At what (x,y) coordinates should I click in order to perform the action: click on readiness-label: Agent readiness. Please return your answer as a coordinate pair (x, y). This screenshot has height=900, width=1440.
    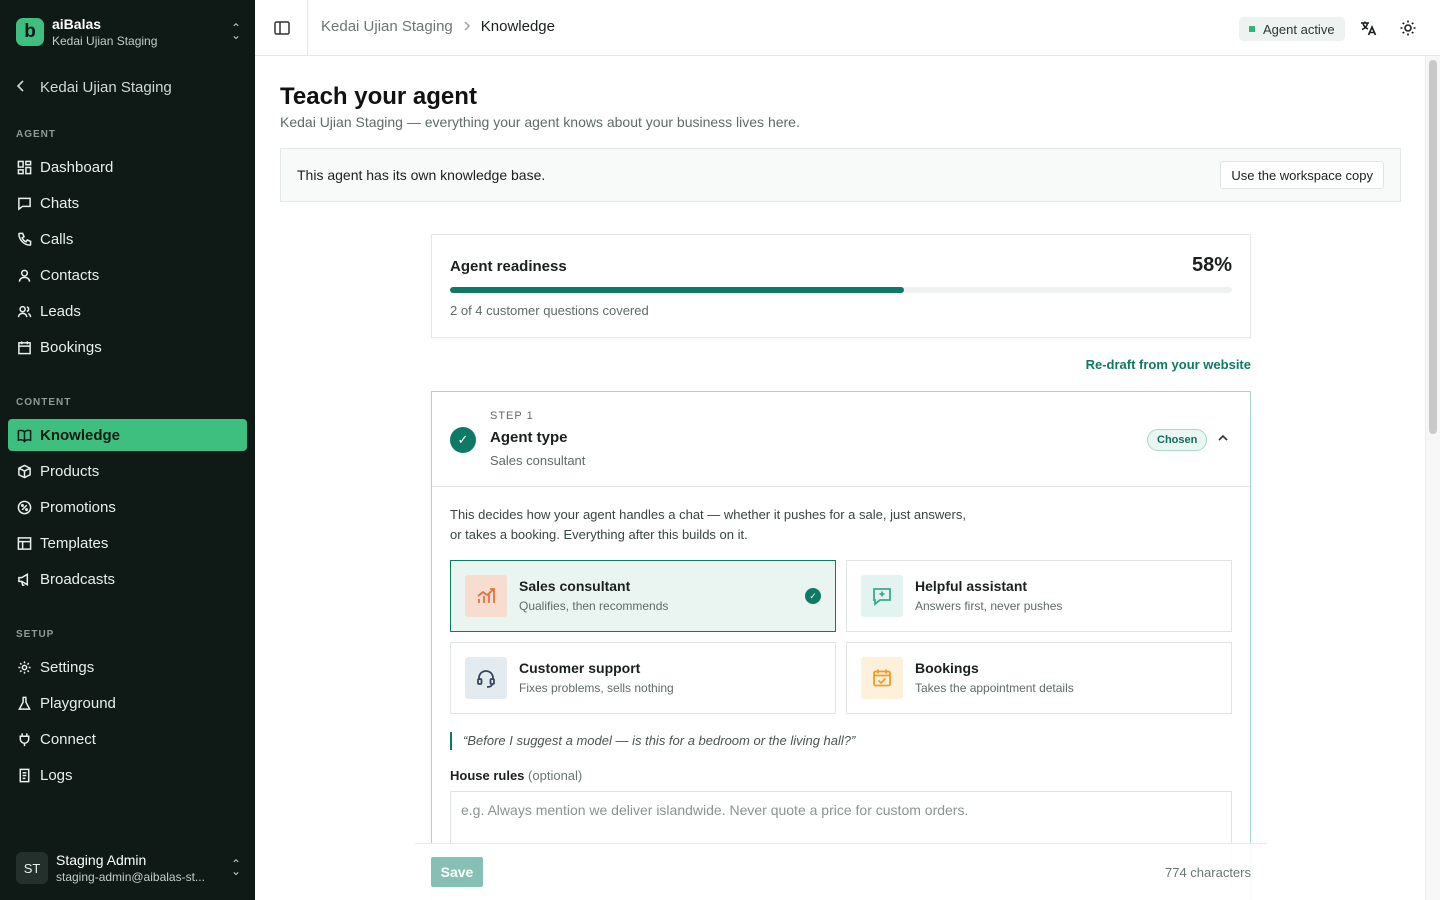
    Looking at the image, I should click on (508, 266).